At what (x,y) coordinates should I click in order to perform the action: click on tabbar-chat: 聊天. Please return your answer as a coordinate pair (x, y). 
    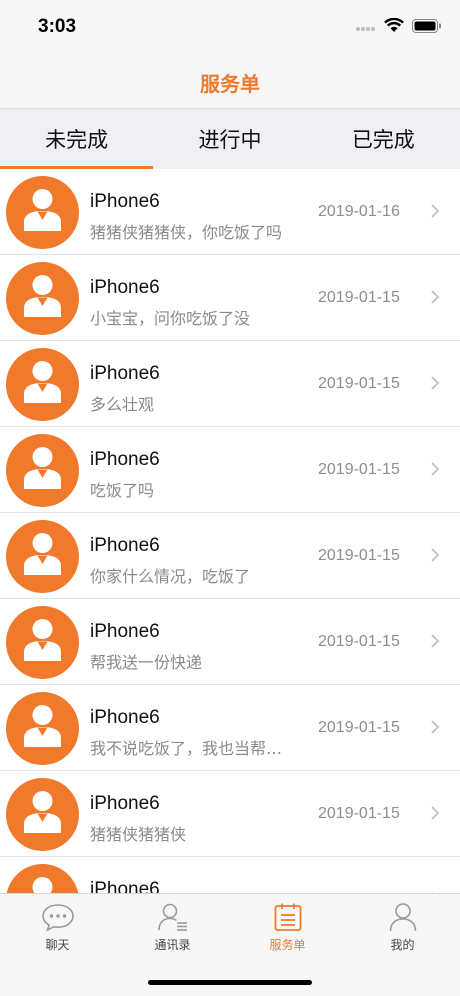
    Looking at the image, I should click on (57, 929).